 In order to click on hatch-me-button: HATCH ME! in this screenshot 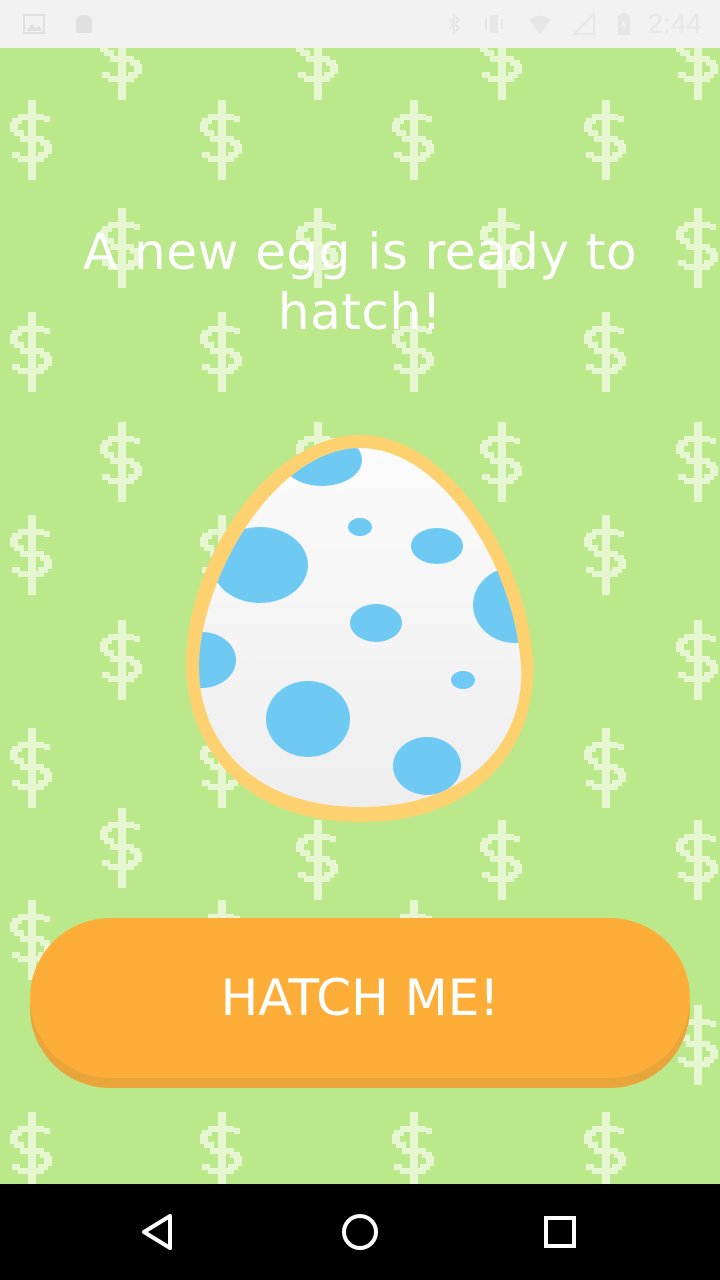, I will do `click(360, 1003)`.